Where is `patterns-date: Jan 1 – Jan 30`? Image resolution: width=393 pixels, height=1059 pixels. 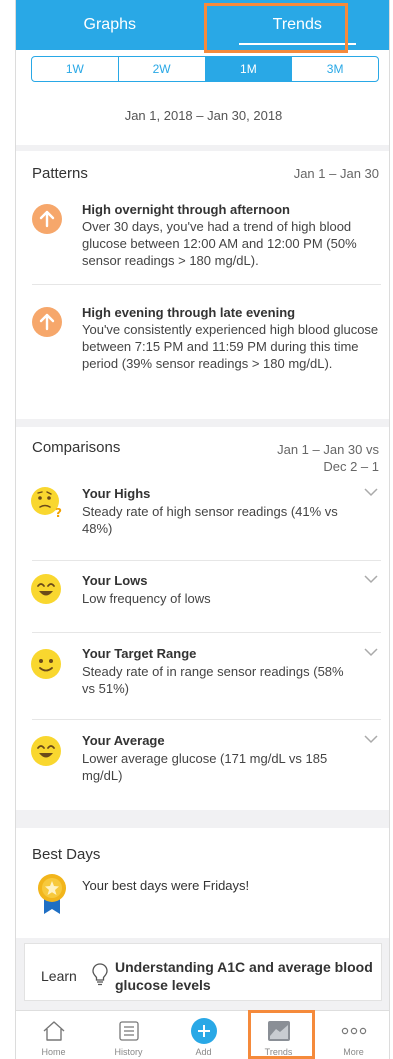
patterns-date: Jan 1 – Jan 30 is located at coordinates (336, 173).